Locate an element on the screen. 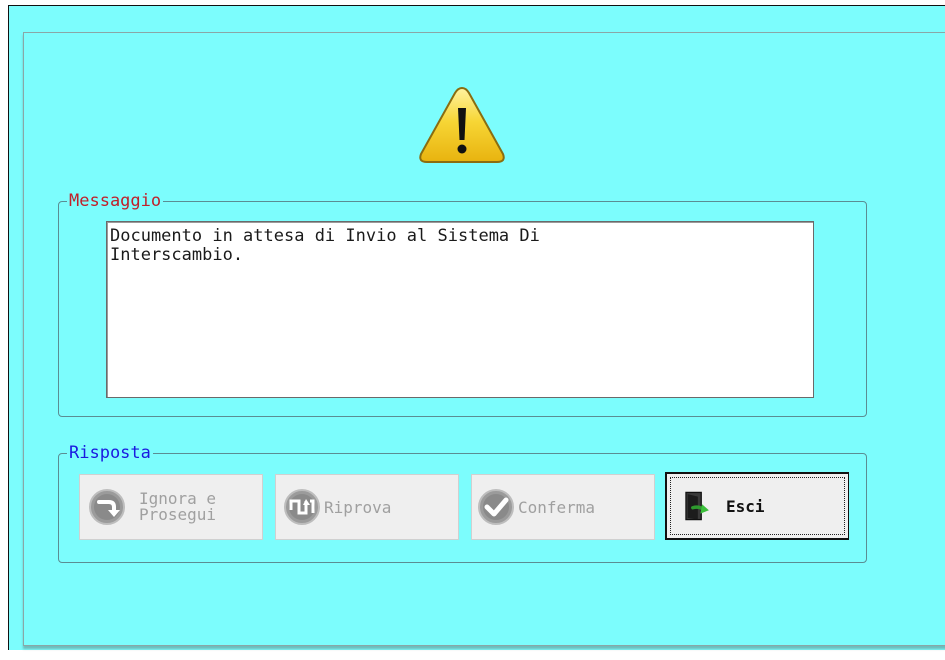 Image resolution: width=945 pixels, height=660 pixels. warning-icon is located at coordinates (462, 125).